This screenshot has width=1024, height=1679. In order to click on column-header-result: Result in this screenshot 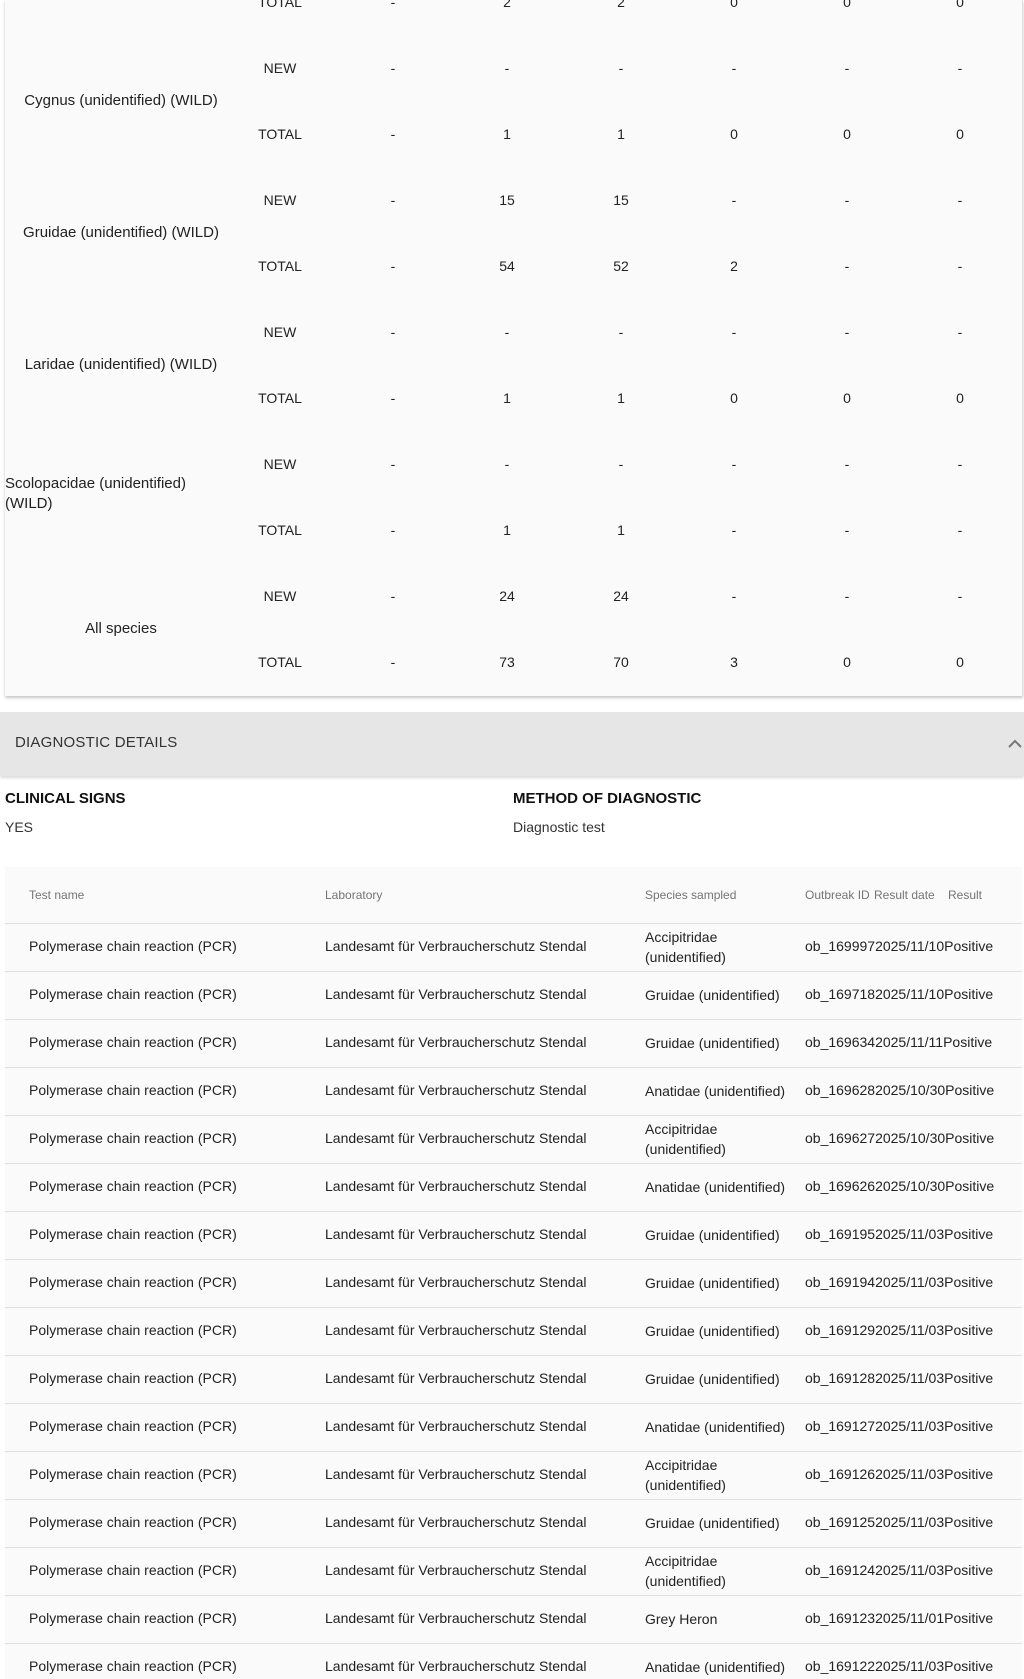, I will do `click(965, 895)`.